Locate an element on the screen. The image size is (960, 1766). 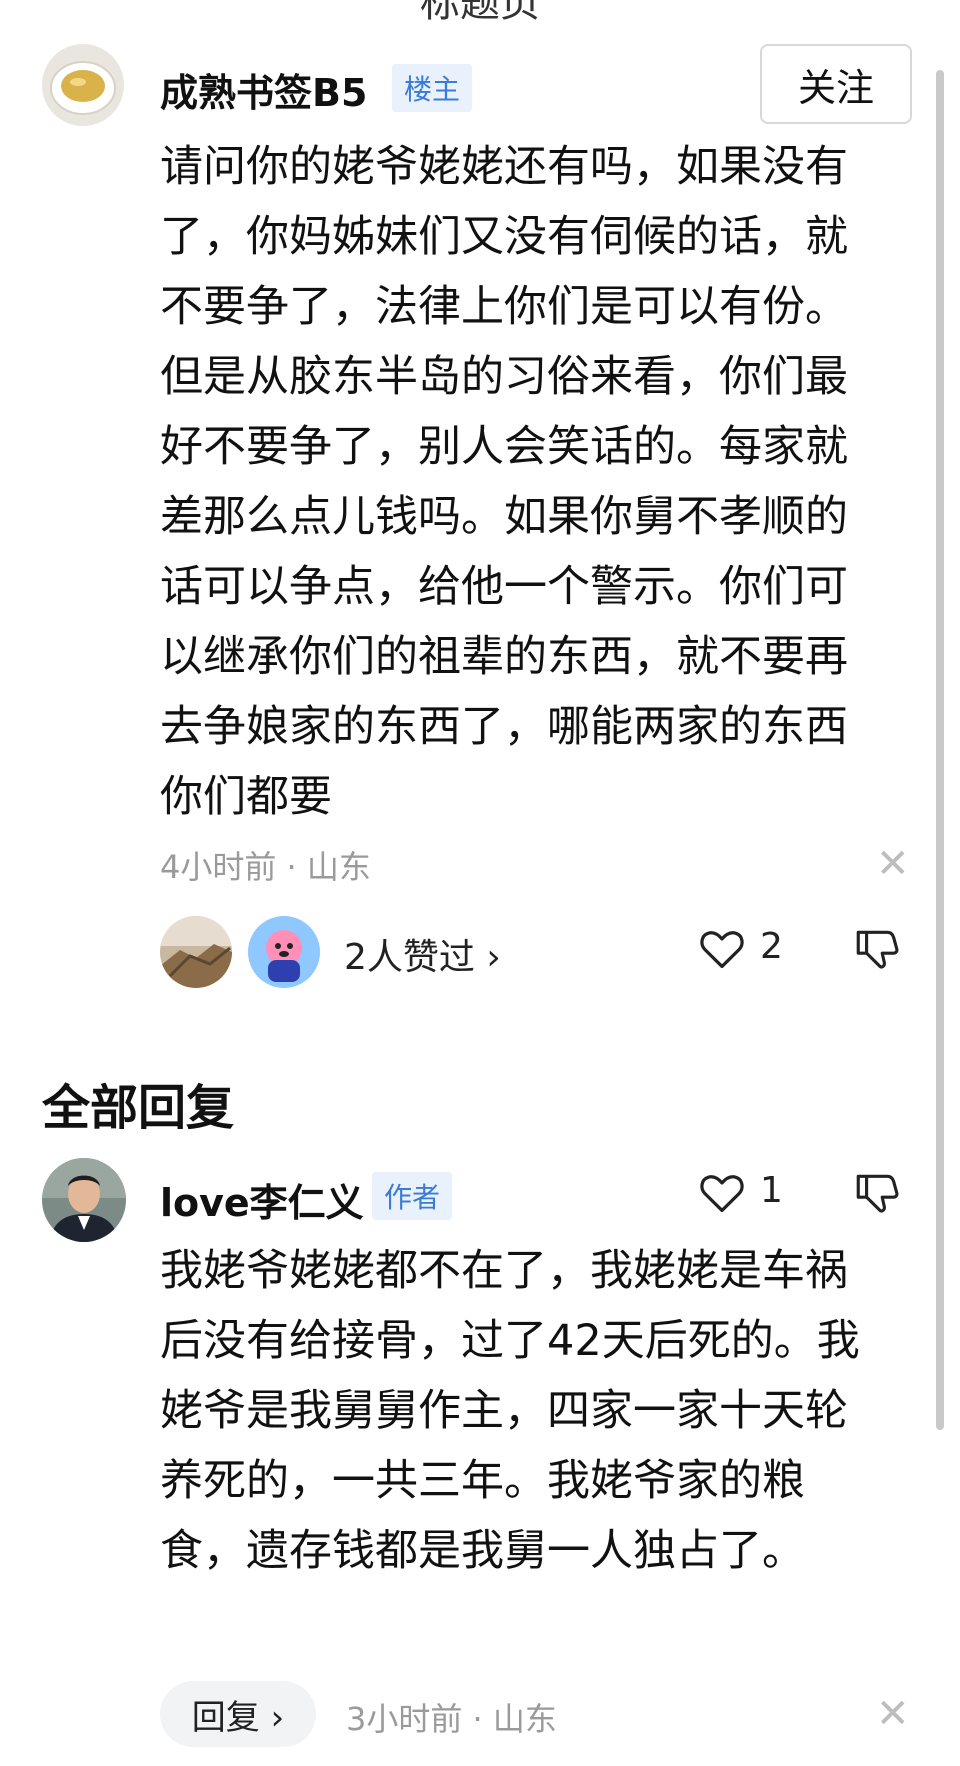
tea-cup-avatar-image is located at coordinates (83, 85).